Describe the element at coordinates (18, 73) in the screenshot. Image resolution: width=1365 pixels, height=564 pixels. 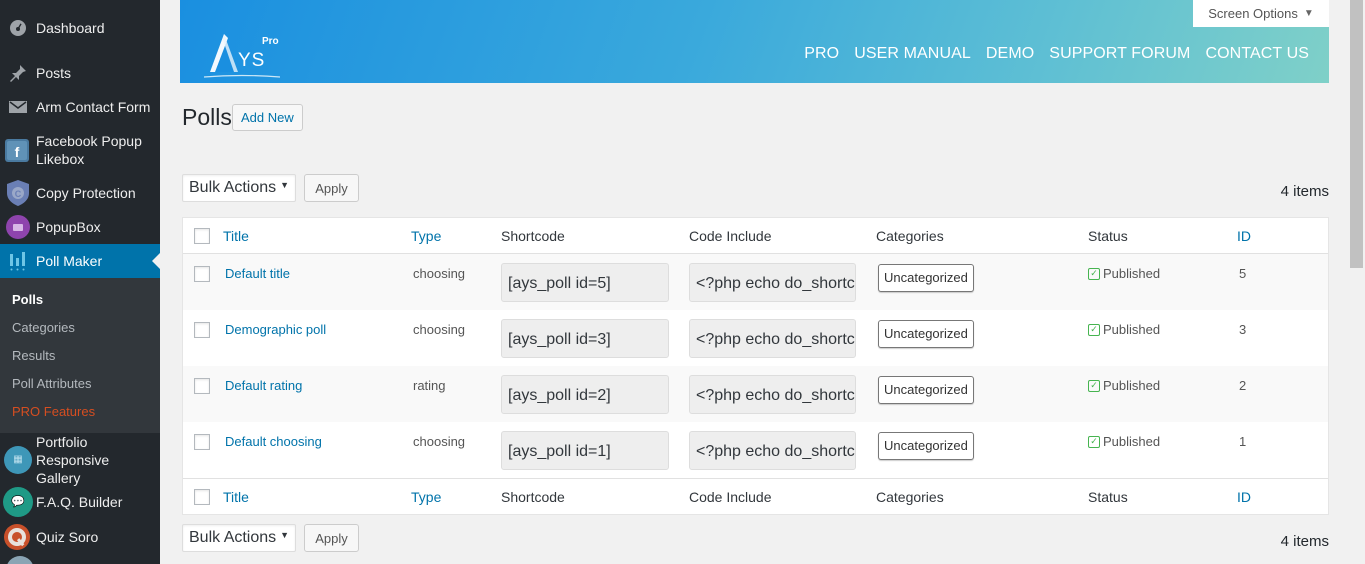
I see `pin-icon` at that location.